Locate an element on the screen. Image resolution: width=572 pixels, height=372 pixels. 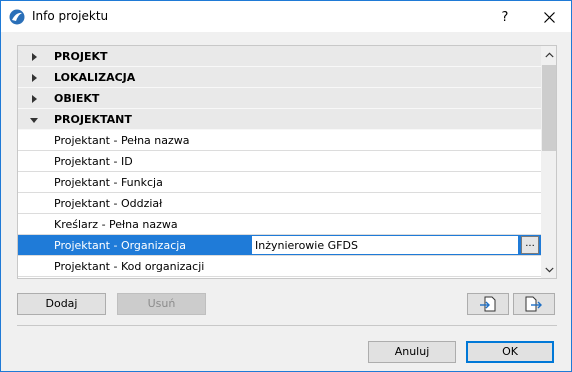
tree-item-row: Projektant - Funkcja is located at coordinates (279, 182).